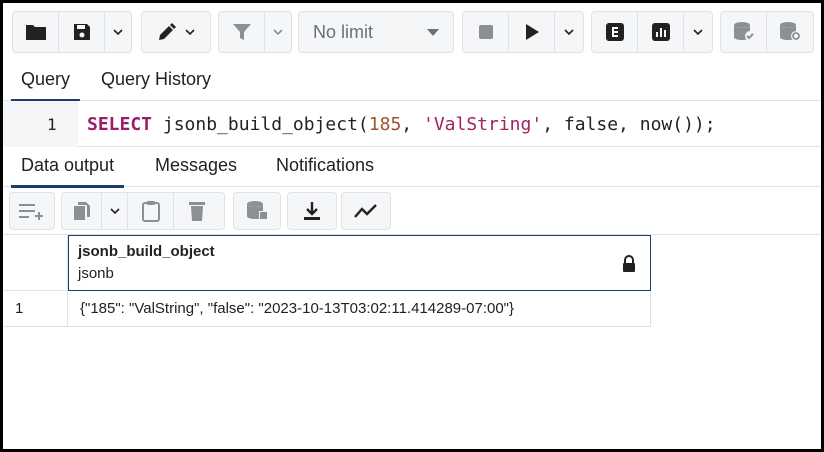  Describe the element at coordinates (412, 211) in the screenshot. I see `result-toolbar` at that location.